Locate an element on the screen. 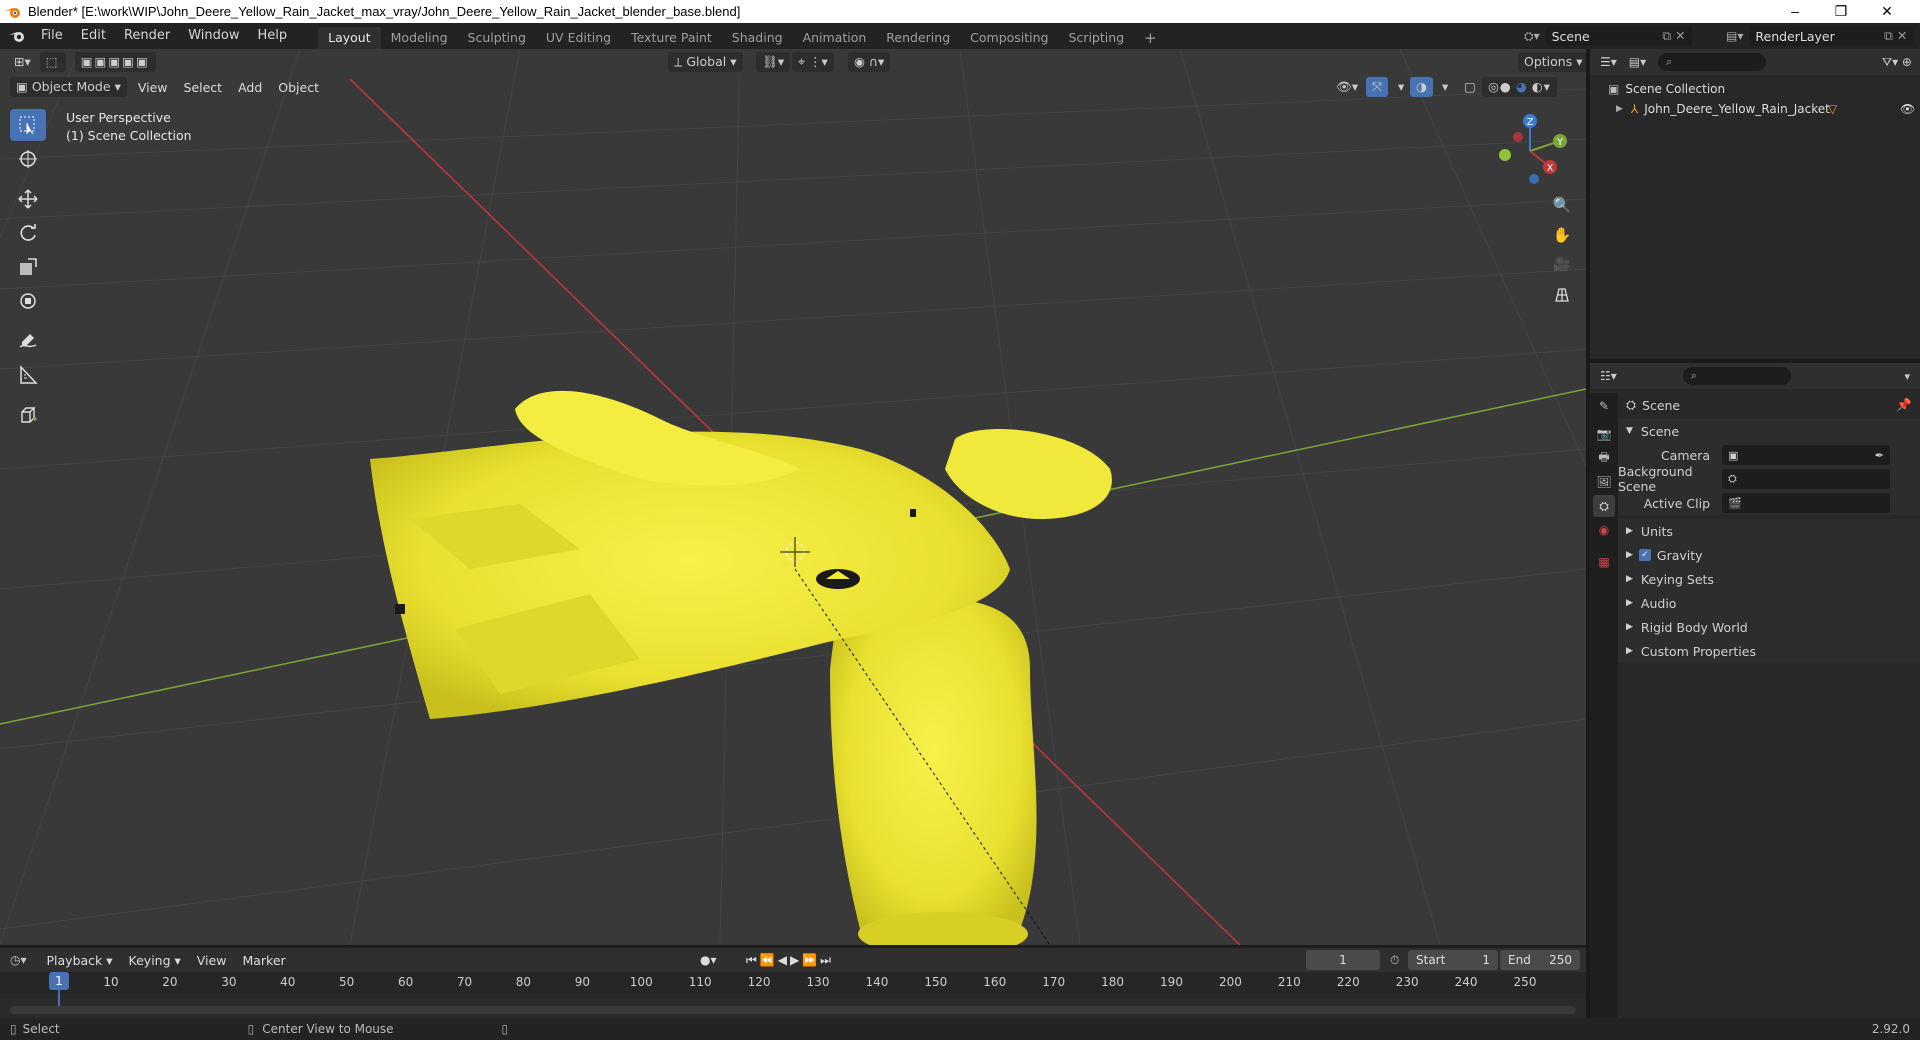 This screenshot has width=1920, height=1040. tab-output: 🖶 is located at coordinates (1604, 458).